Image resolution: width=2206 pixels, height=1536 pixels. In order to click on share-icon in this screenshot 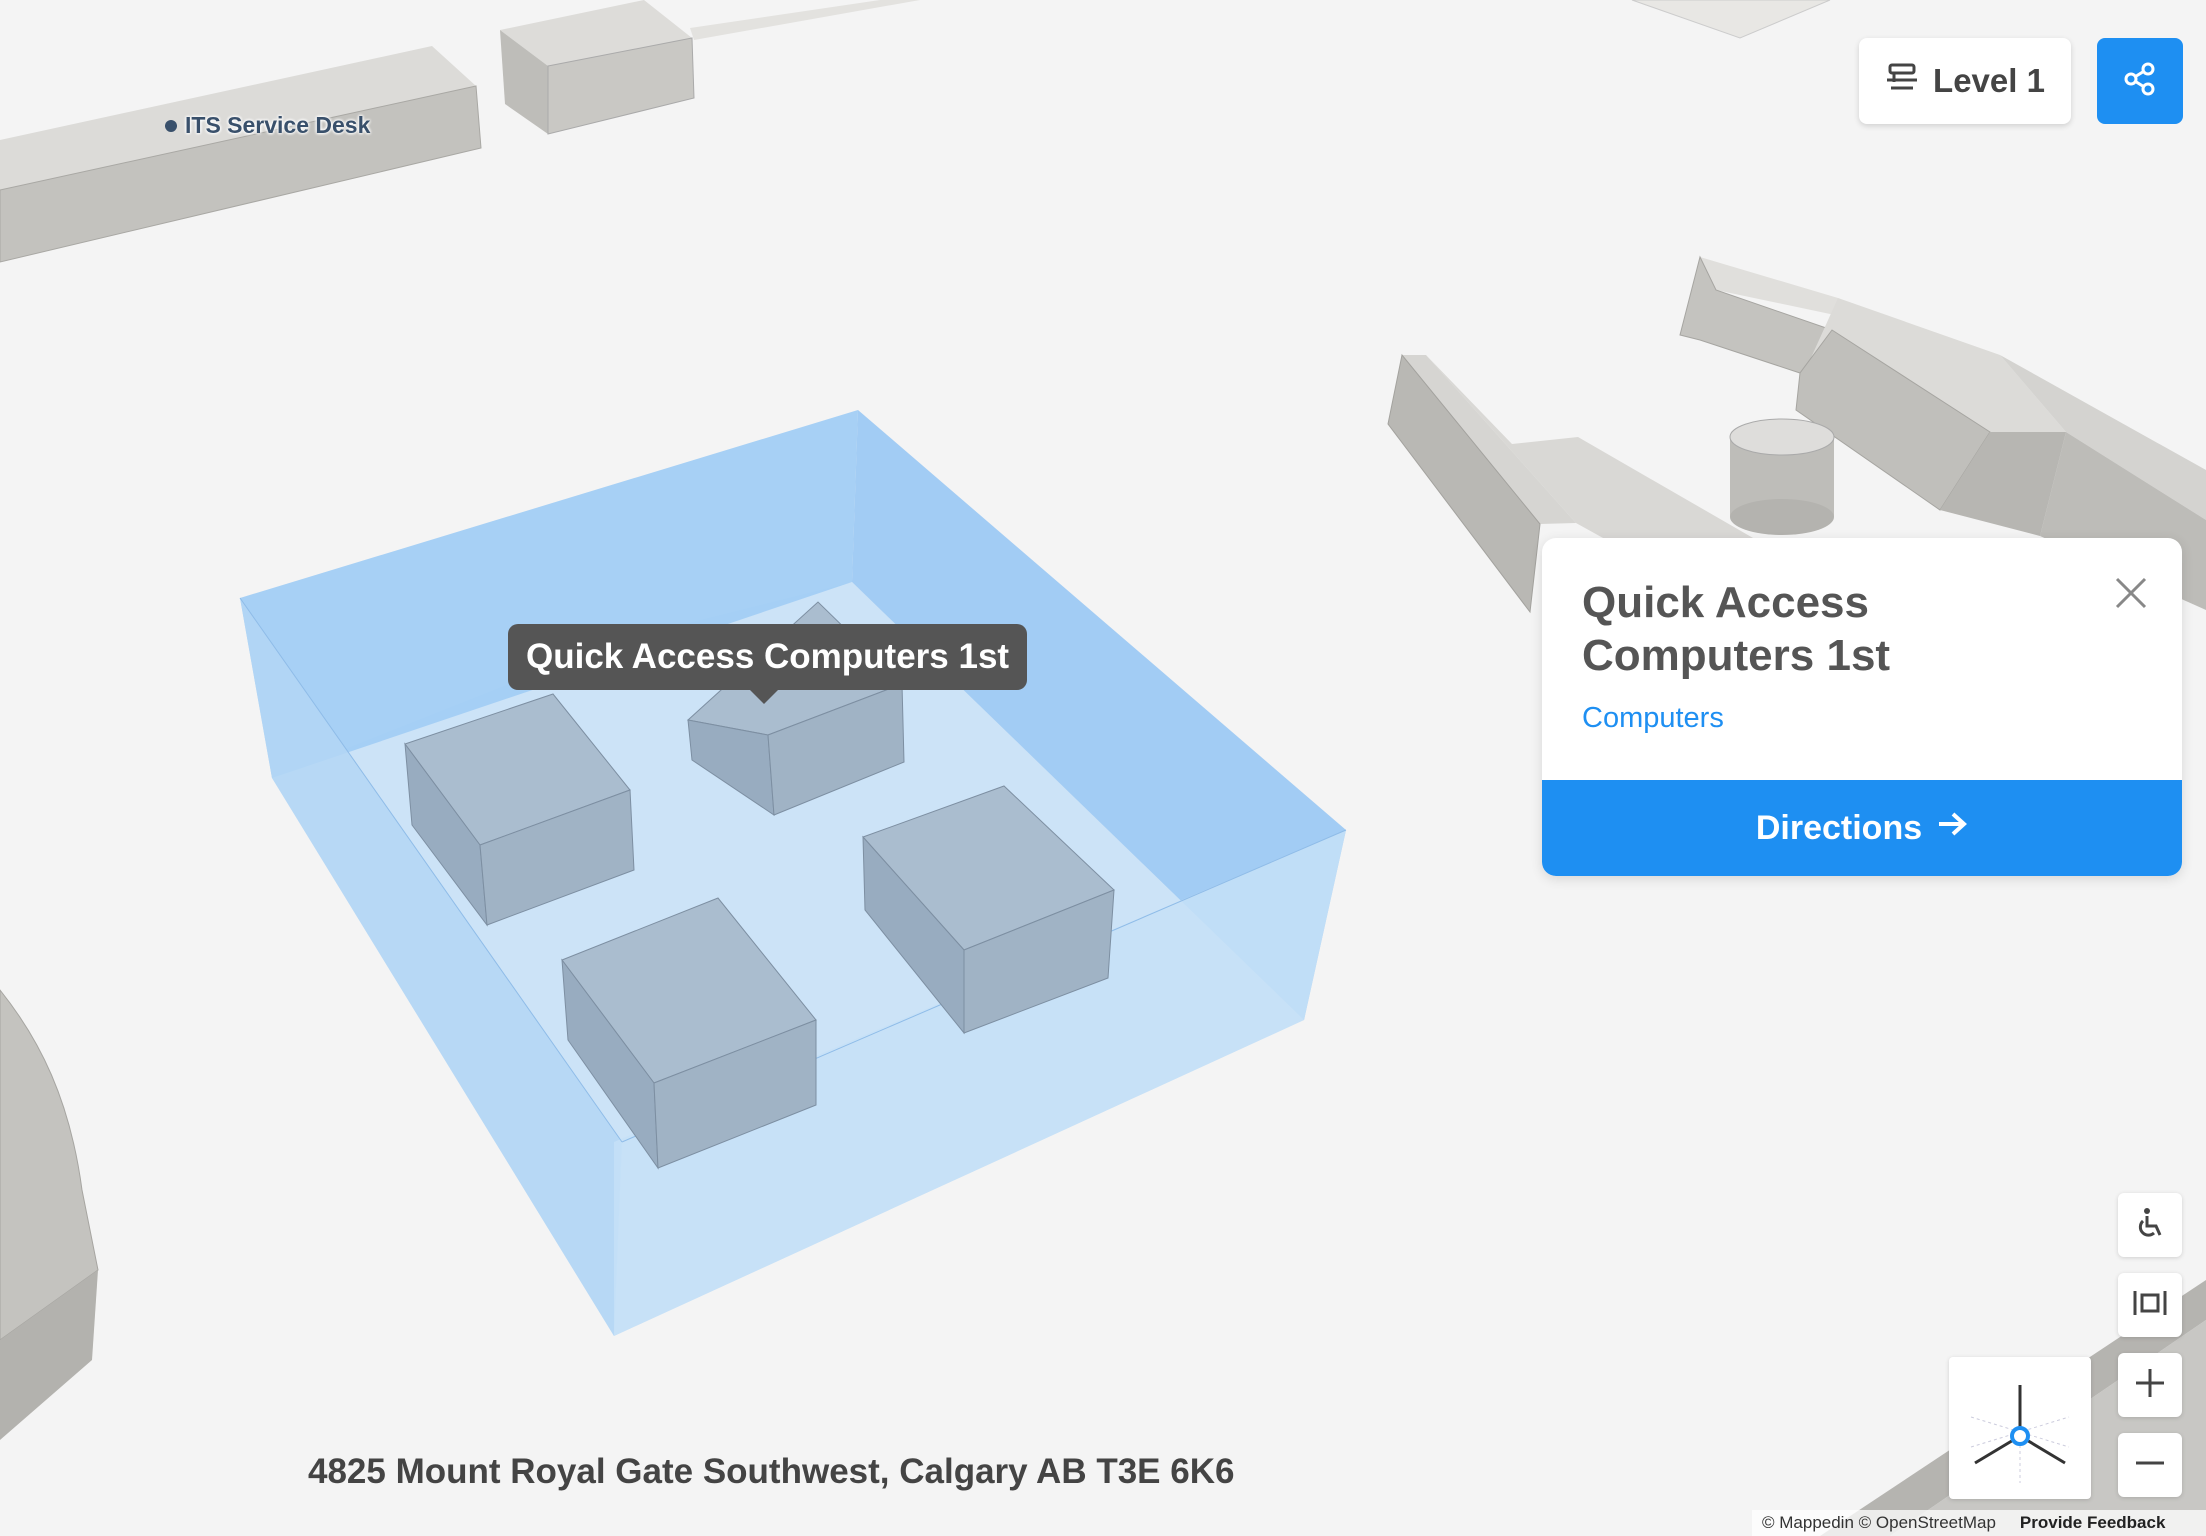, I will do `click(2140, 81)`.